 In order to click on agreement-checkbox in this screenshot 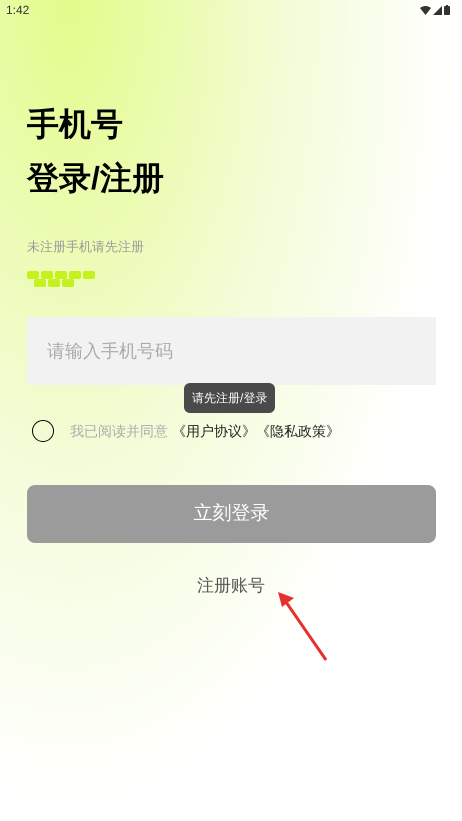, I will do `click(43, 431)`.